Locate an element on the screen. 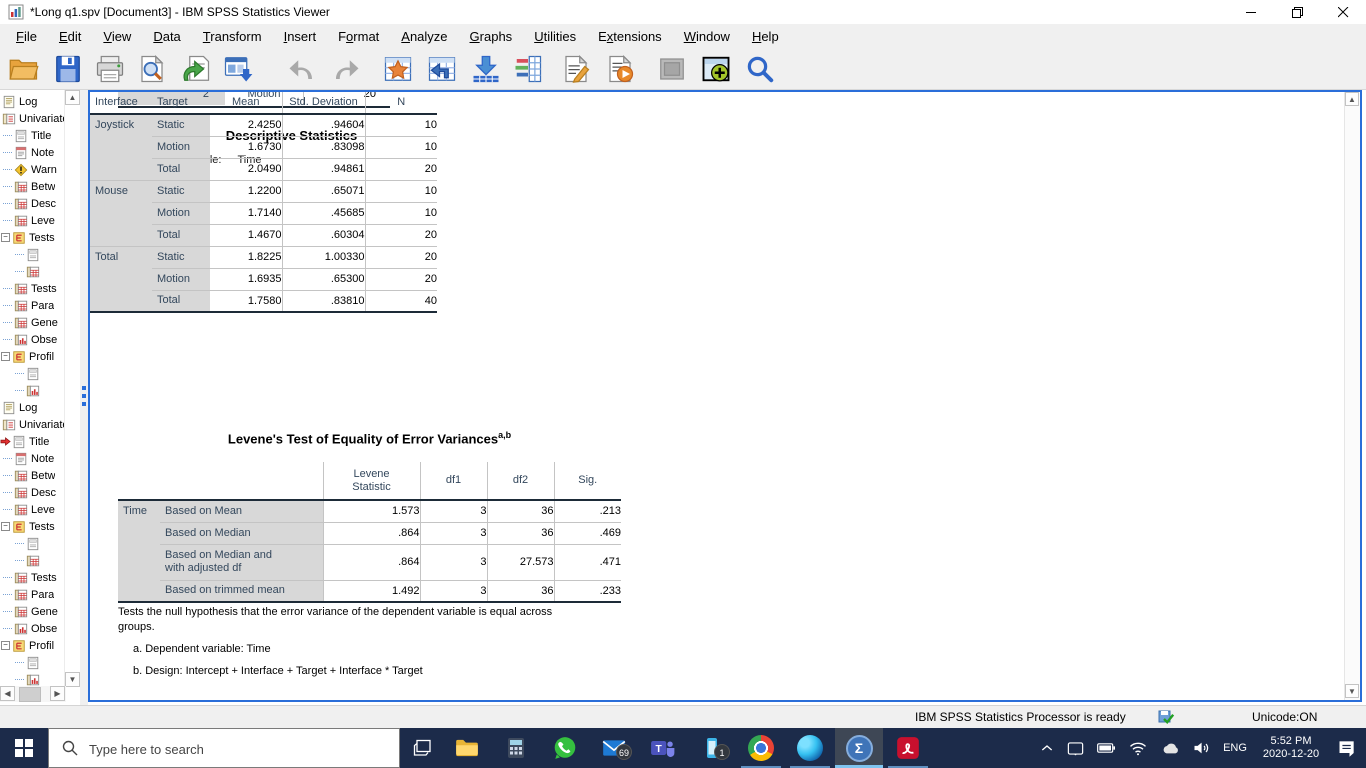 This screenshot has height=768, width=1366. close-button is located at coordinates (1343, 12).